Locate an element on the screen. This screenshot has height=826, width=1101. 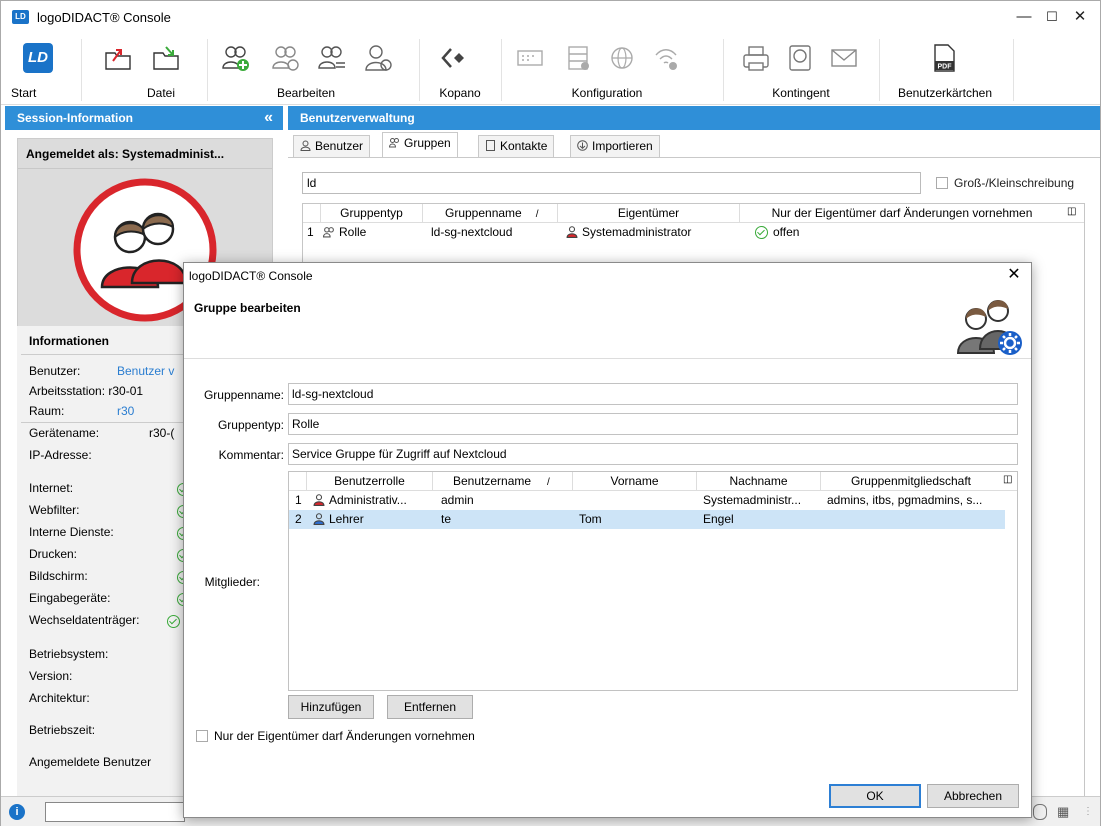
dialog-heading: Gruppe bearbeiten is located at coordinates (247, 308).